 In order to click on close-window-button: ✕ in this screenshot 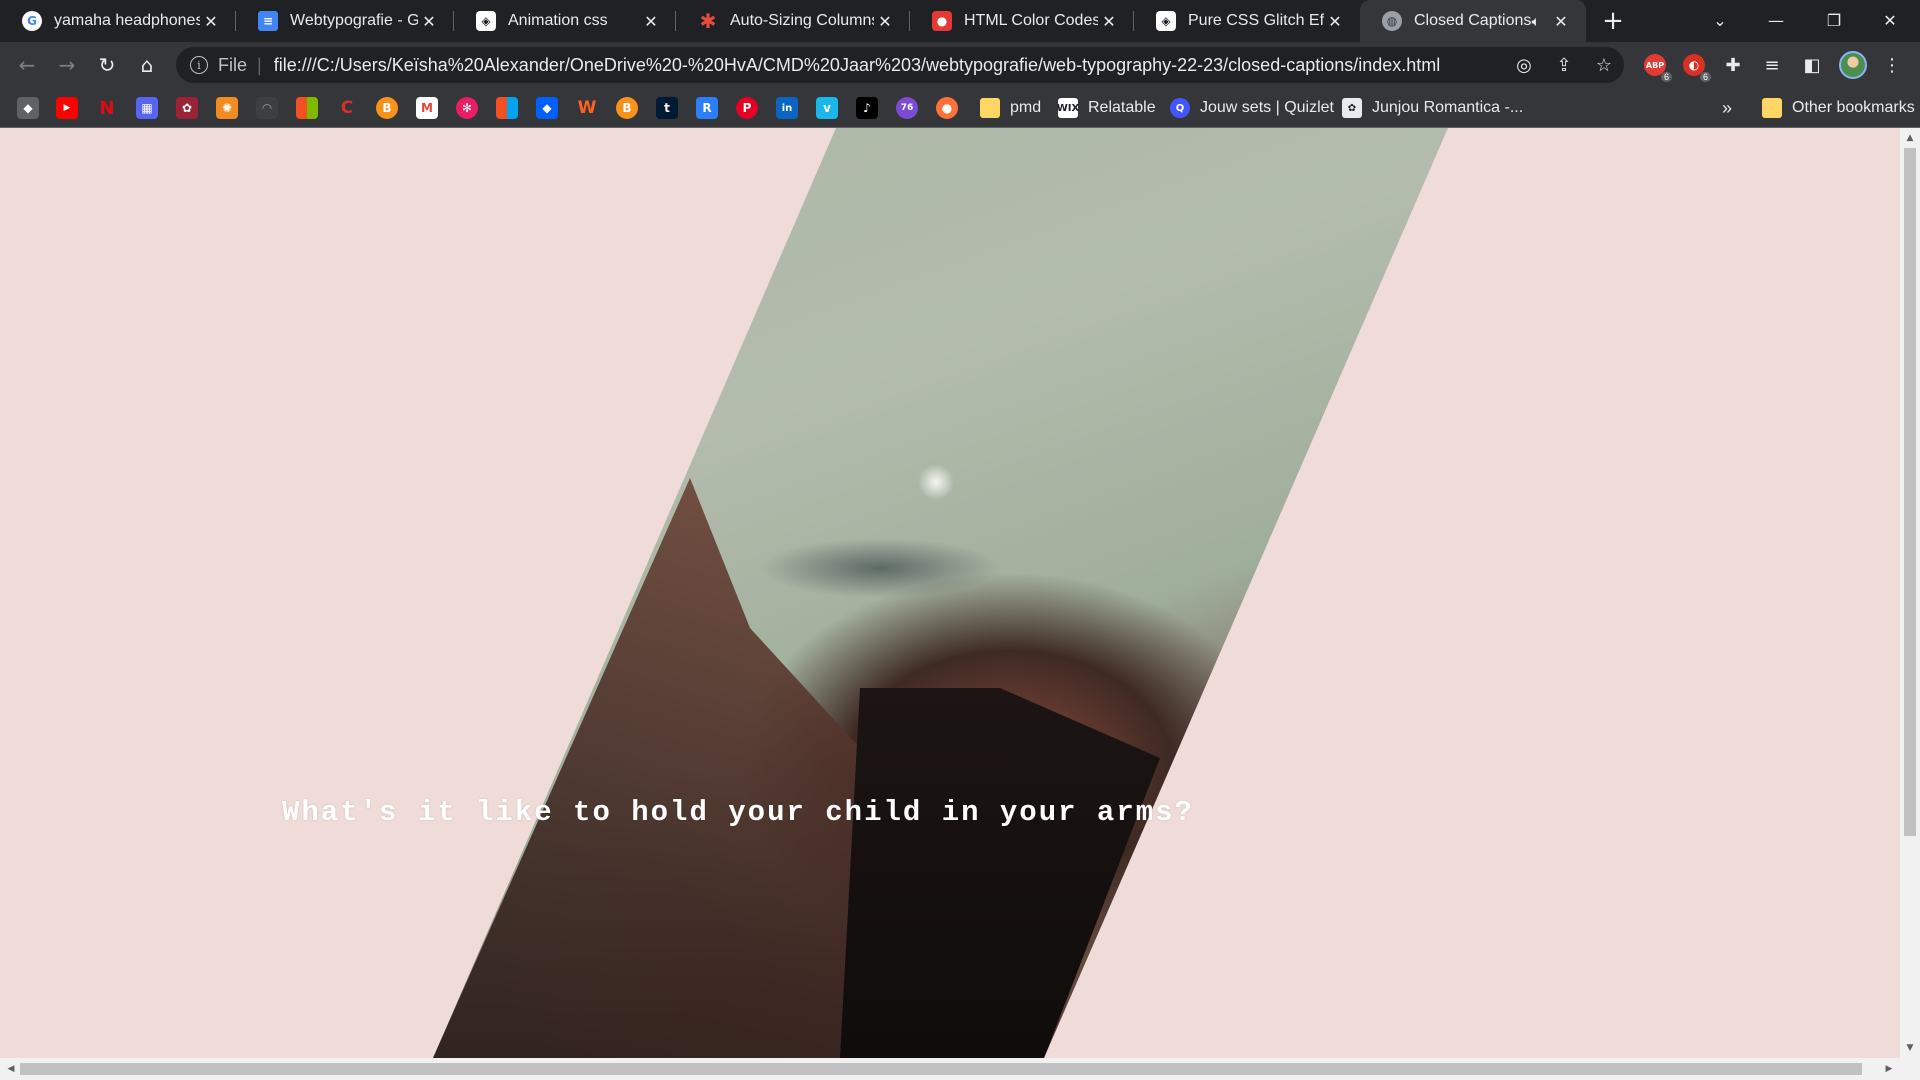, I will do `click(1890, 20)`.